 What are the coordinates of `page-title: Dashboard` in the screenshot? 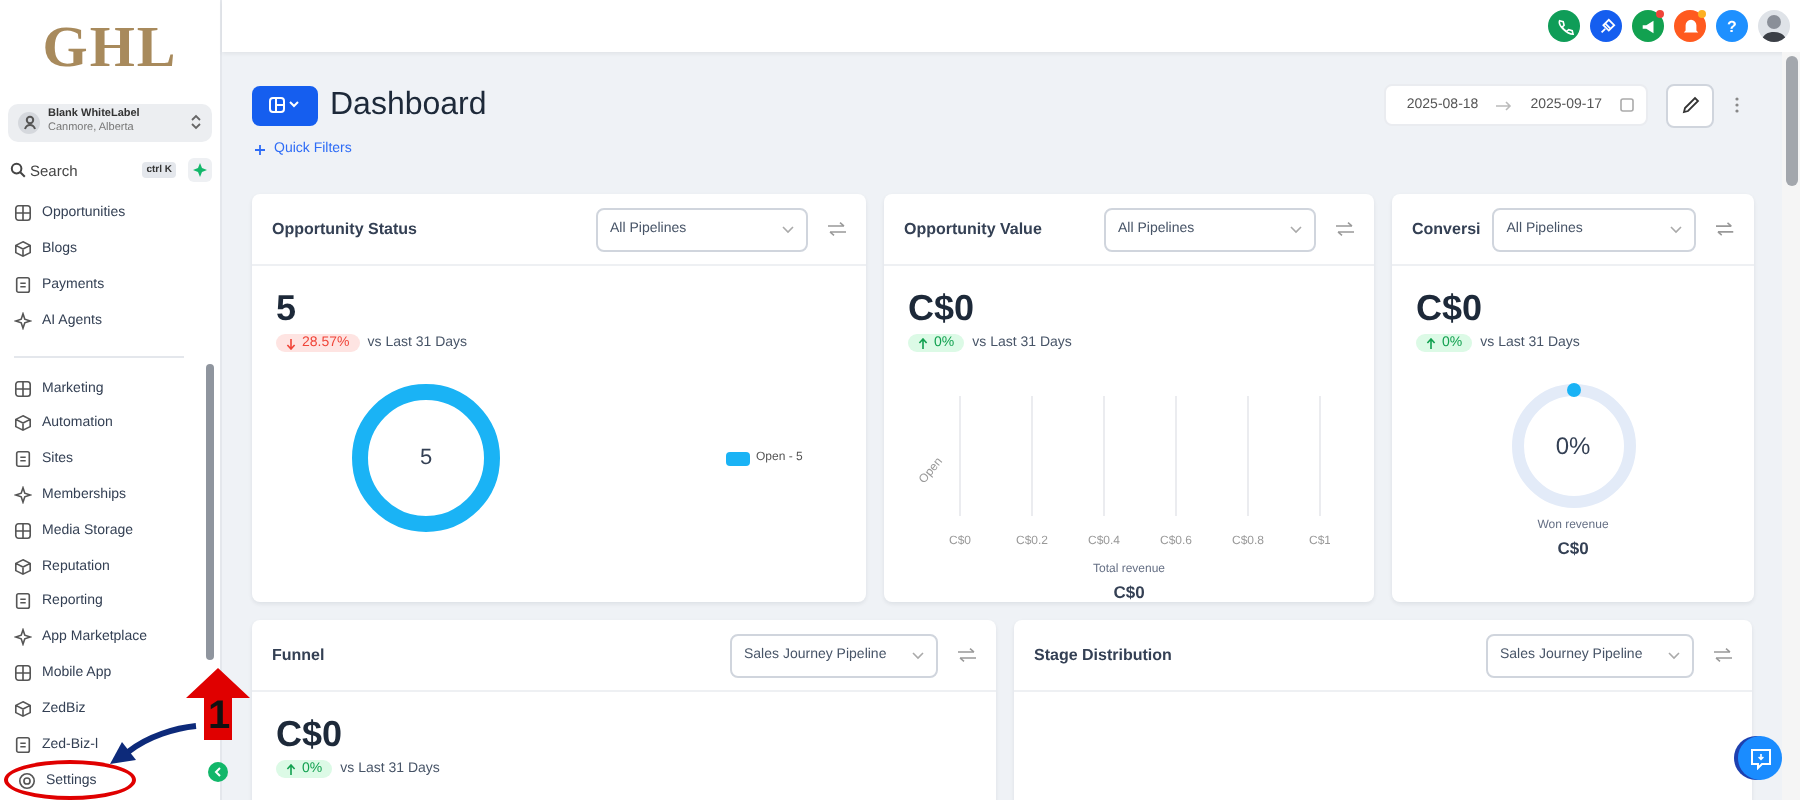 It's located at (408, 105).